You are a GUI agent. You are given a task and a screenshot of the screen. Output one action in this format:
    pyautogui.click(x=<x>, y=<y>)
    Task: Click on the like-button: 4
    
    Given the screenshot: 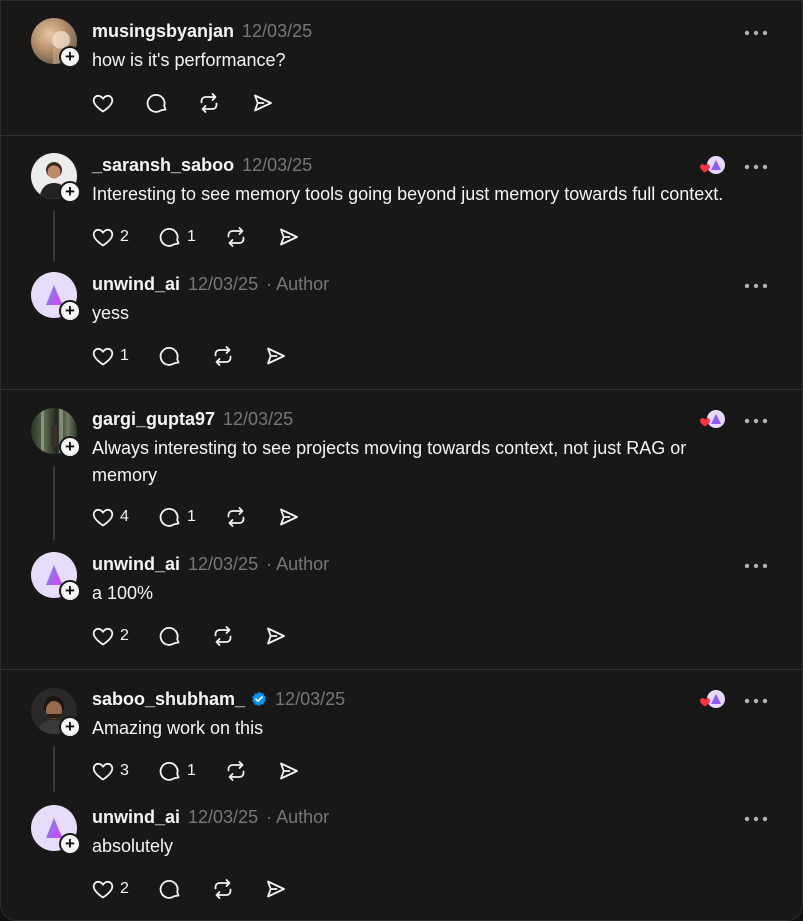 What is the action you would take?
    pyautogui.click(x=110, y=517)
    